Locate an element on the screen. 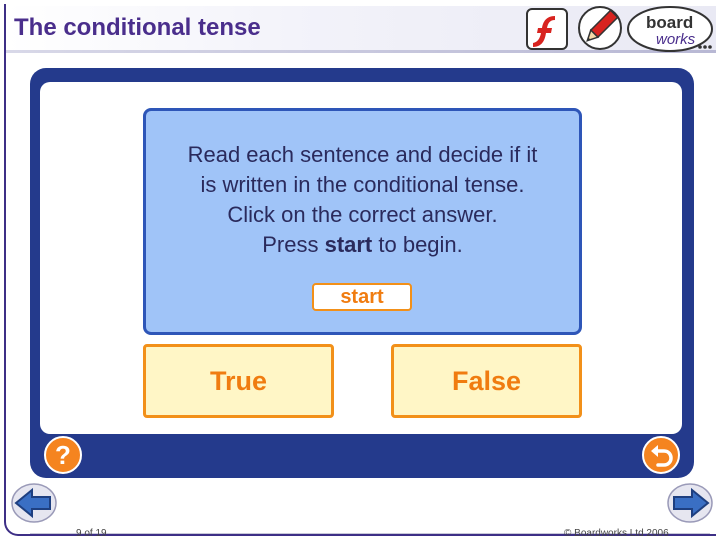 This screenshot has width=720, height=540. instruction-line-1: Read each sentence and decide if it is located at coordinates (362, 154).